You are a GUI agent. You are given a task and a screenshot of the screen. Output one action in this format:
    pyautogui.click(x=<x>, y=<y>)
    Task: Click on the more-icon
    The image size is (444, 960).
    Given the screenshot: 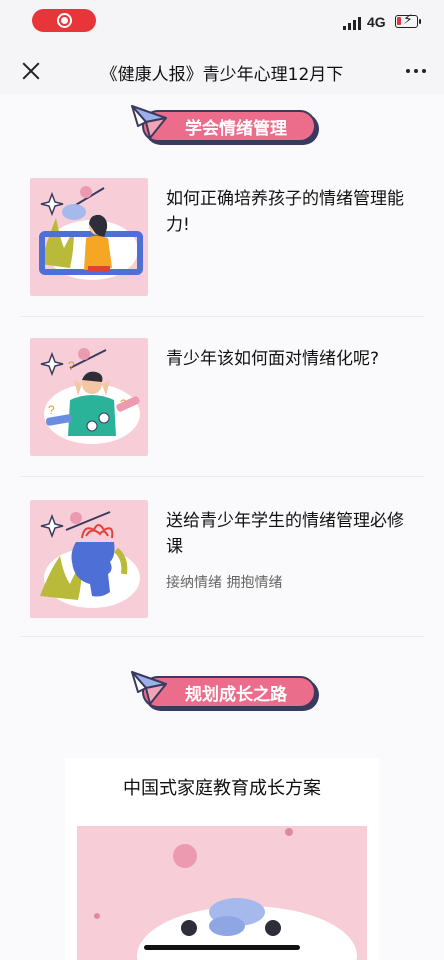 What is the action you would take?
    pyautogui.click(x=416, y=71)
    